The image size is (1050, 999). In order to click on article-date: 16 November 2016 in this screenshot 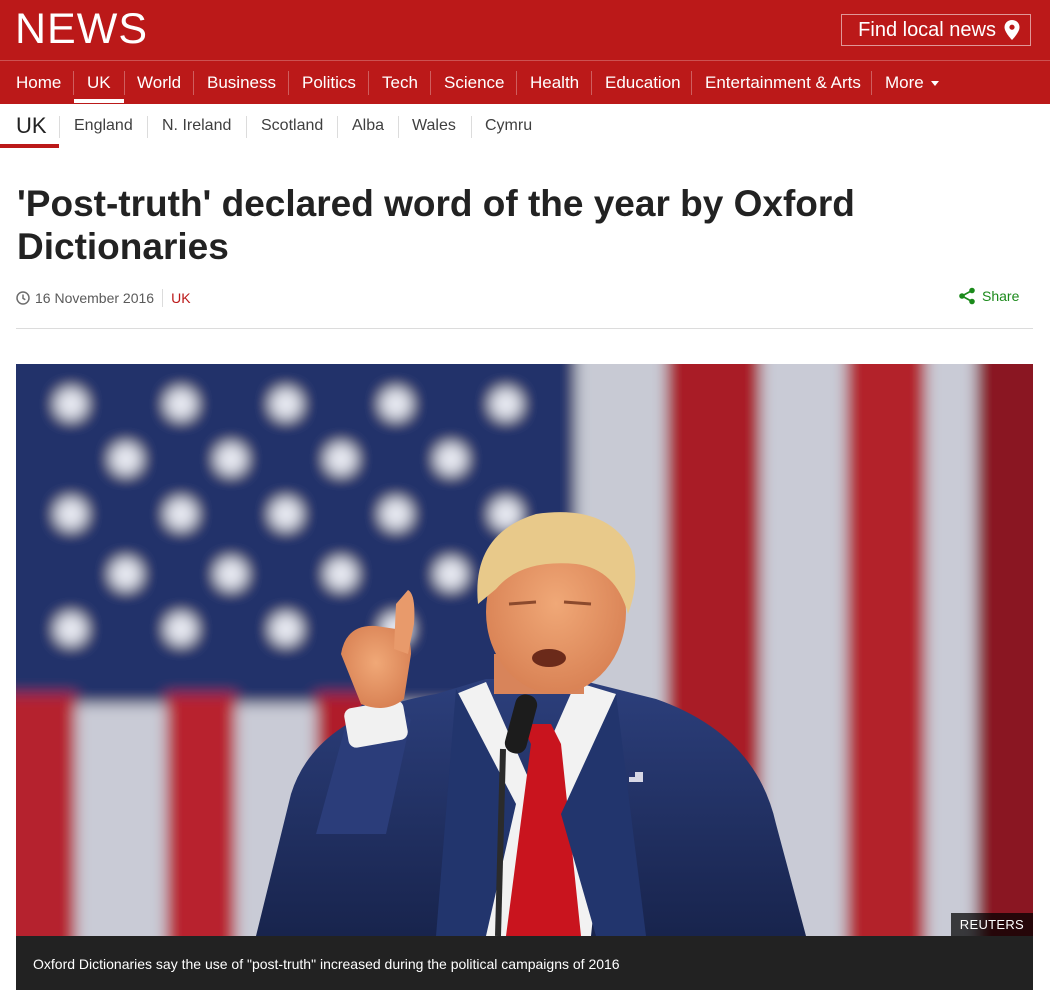, I will do `click(95, 298)`.